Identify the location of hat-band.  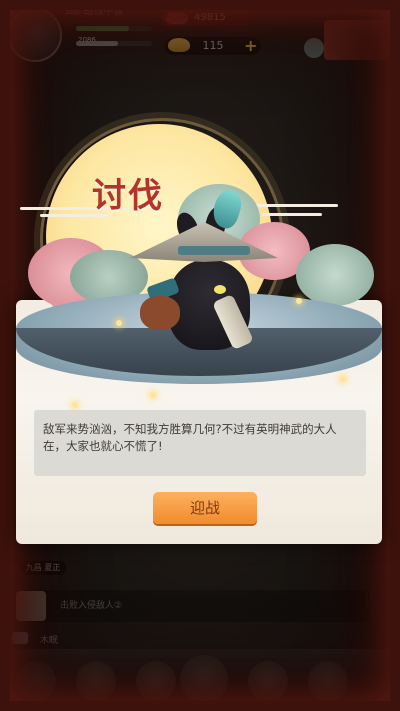
(214, 250).